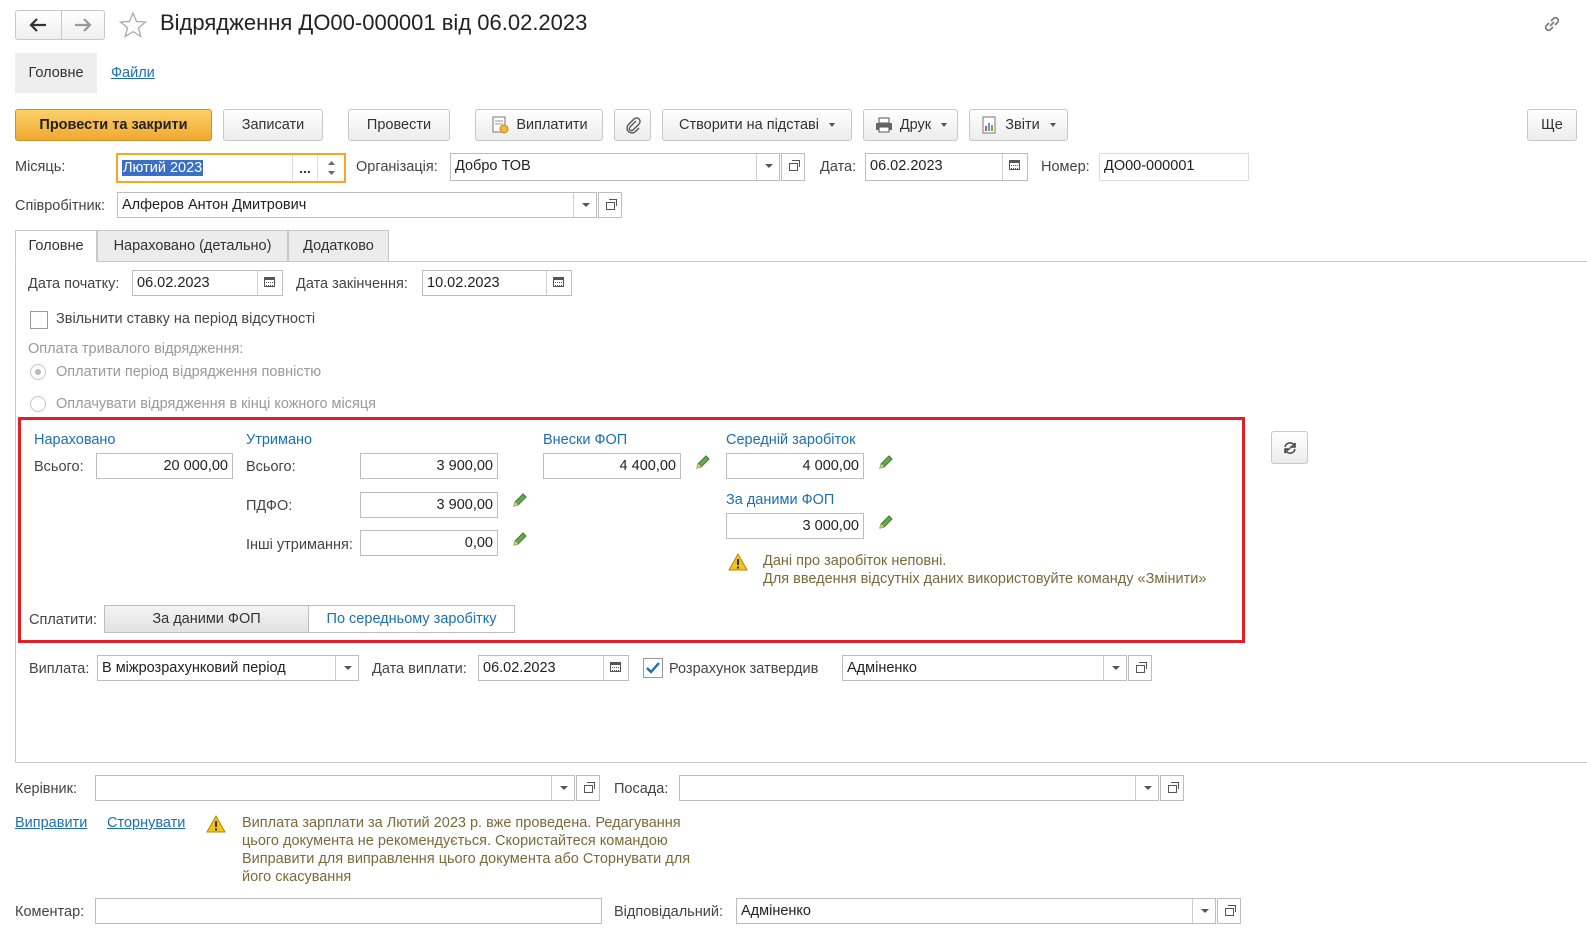  Describe the element at coordinates (795, 466) in the screenshot. I see `avg-earnings-field: 4 000,00` at that location.